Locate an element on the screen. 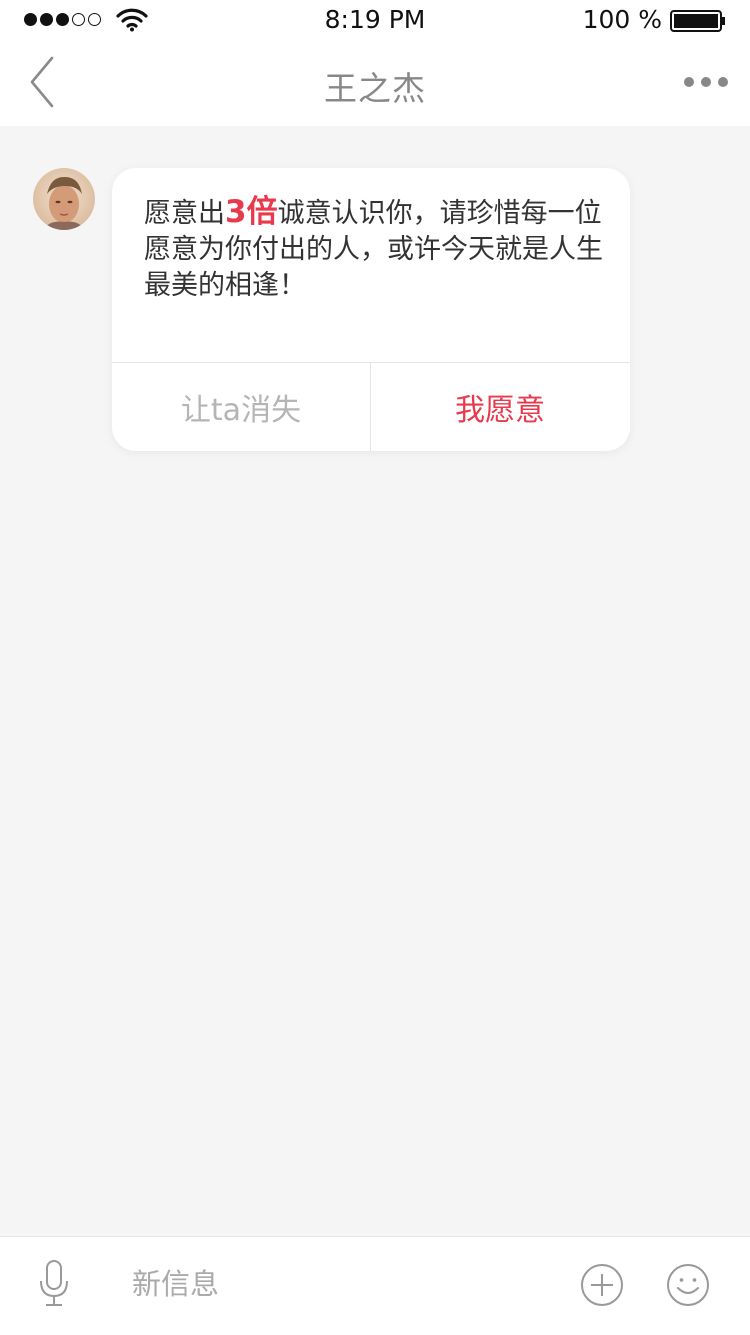 This screenshot has height=1335, width=750. battery-icon is located at coordinates (697, 21).